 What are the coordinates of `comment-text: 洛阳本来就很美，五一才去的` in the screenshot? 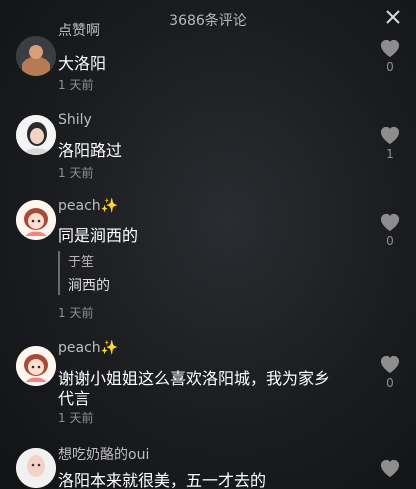 It's located at (162, 480).